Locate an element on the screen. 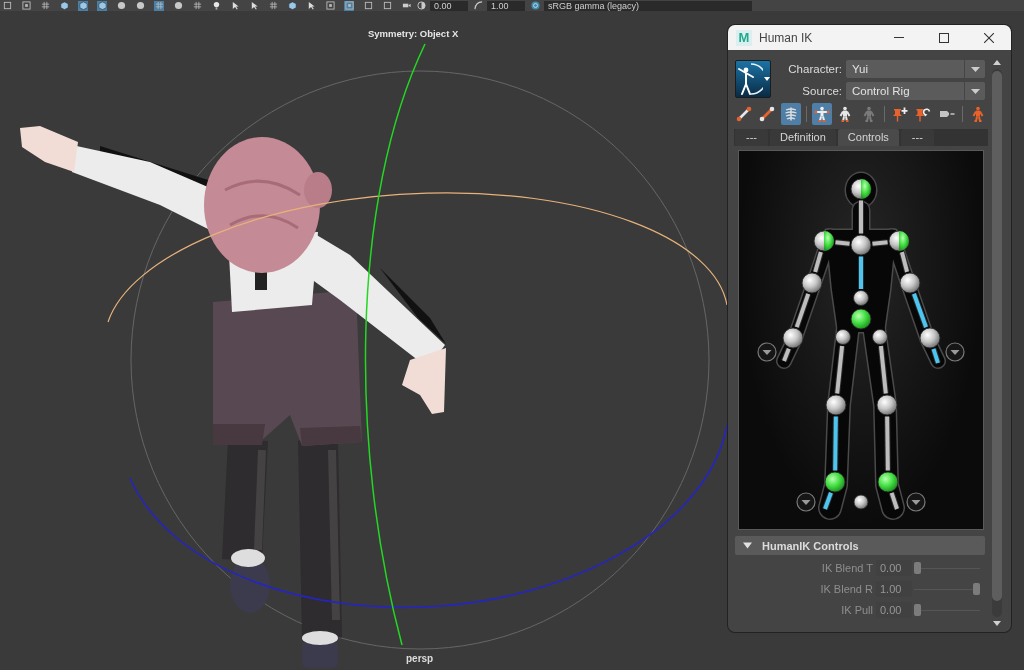 The height and width of the screenshot is (670, 1024). bulb-icon is located at coordinates (216, 5).